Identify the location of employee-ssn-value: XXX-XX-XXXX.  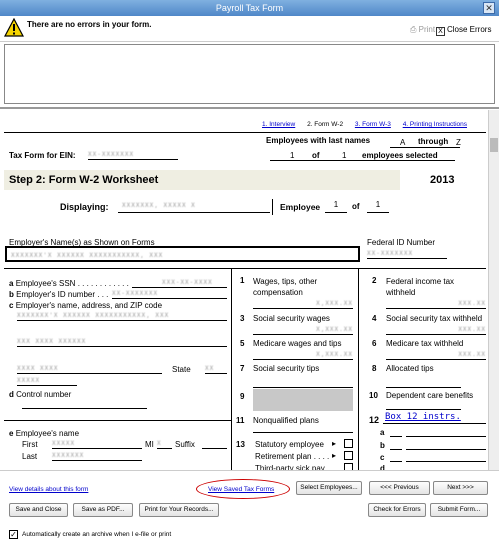
(187, 282).